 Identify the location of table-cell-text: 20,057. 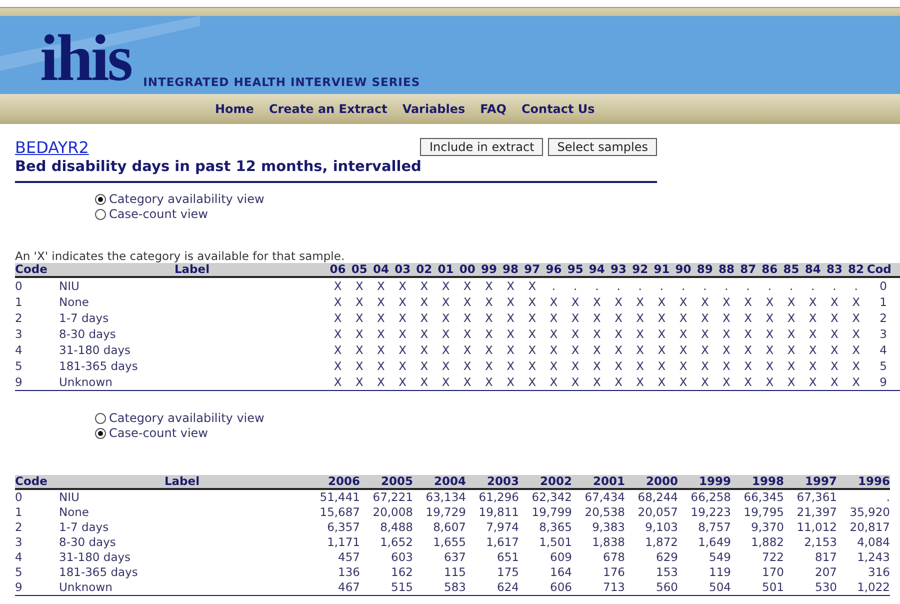
(657, 512).